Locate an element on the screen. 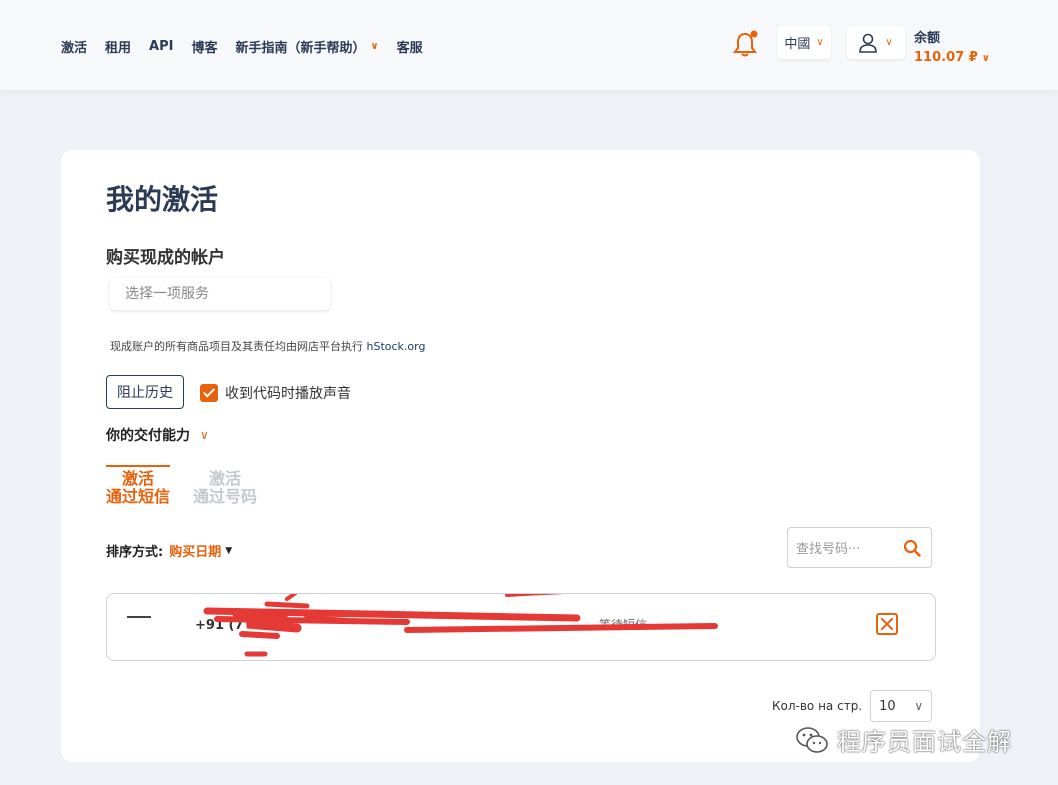 The height and width of the screenshot is (785, 1058). balance-label: 余额 is located at coordinates (927, 38).